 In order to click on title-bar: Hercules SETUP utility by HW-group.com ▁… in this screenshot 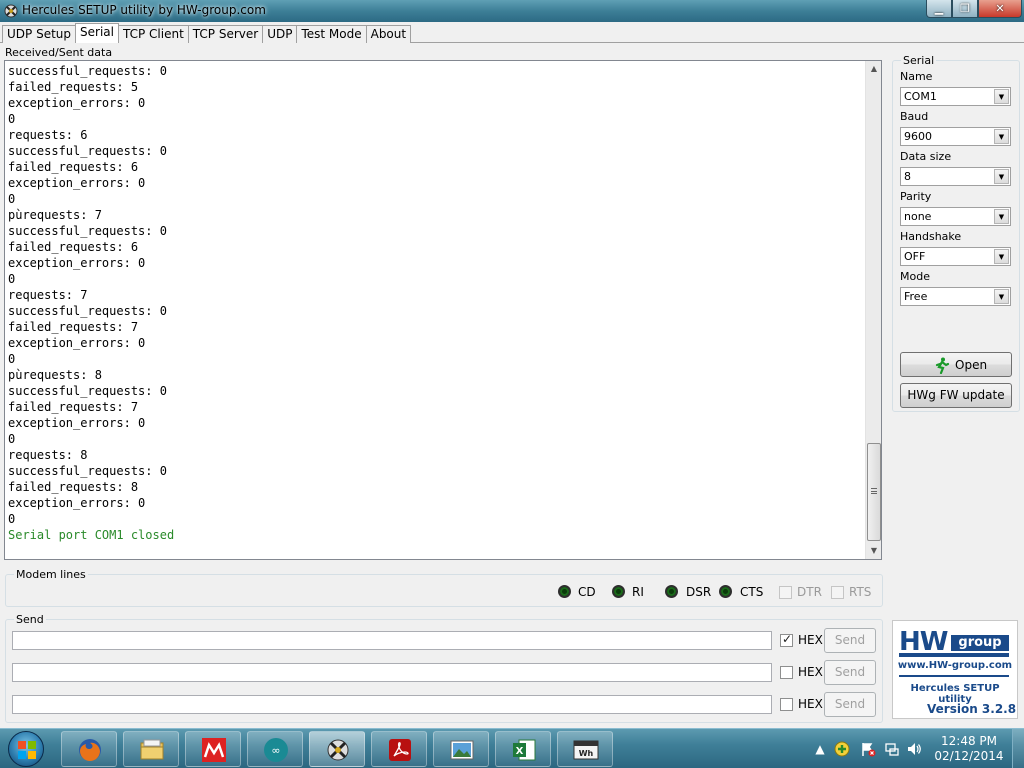, I will do `click(512, 11)`.